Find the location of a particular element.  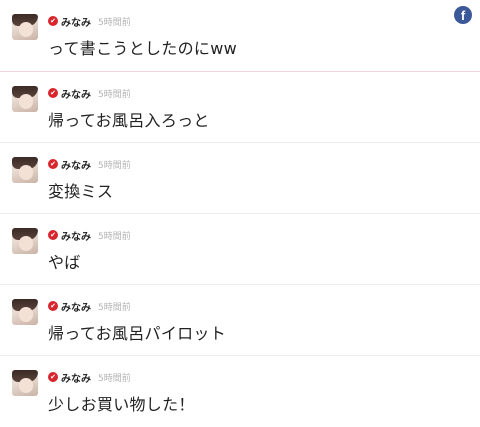

post-text: って書こうとしたのにww is located at coordinates (142, 48).